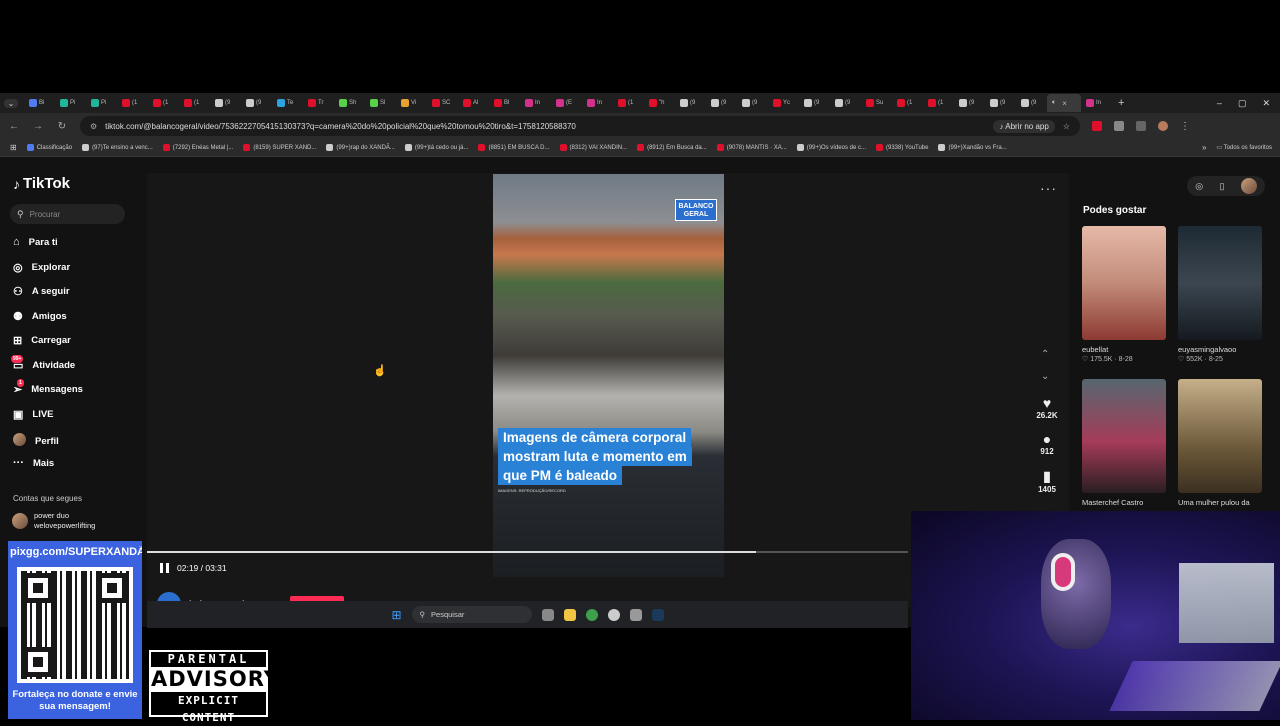  What do you see at coordinates (13, 147) in the screenshot?
I see `apps-grid-icon: ⊞` at bounding box center [13, 147].